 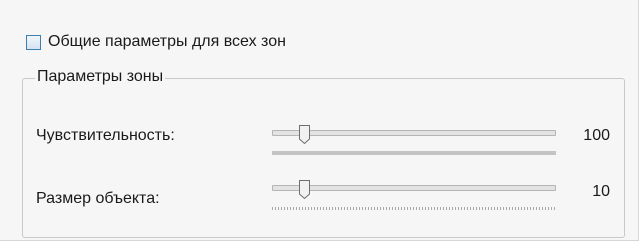 I want to click on shared-params-option: Общие параметры для всех зон, so click(x=156, y=42).